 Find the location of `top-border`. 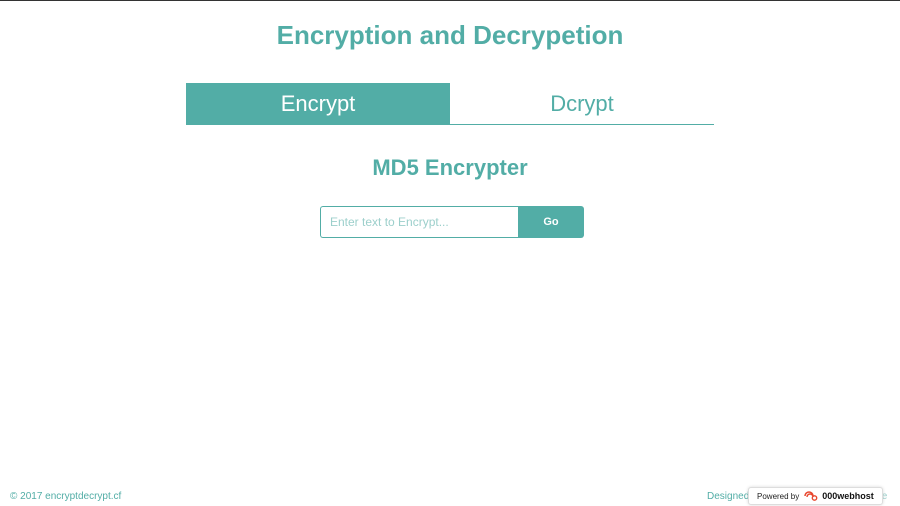

top-border is located at coordinates (450, 0).